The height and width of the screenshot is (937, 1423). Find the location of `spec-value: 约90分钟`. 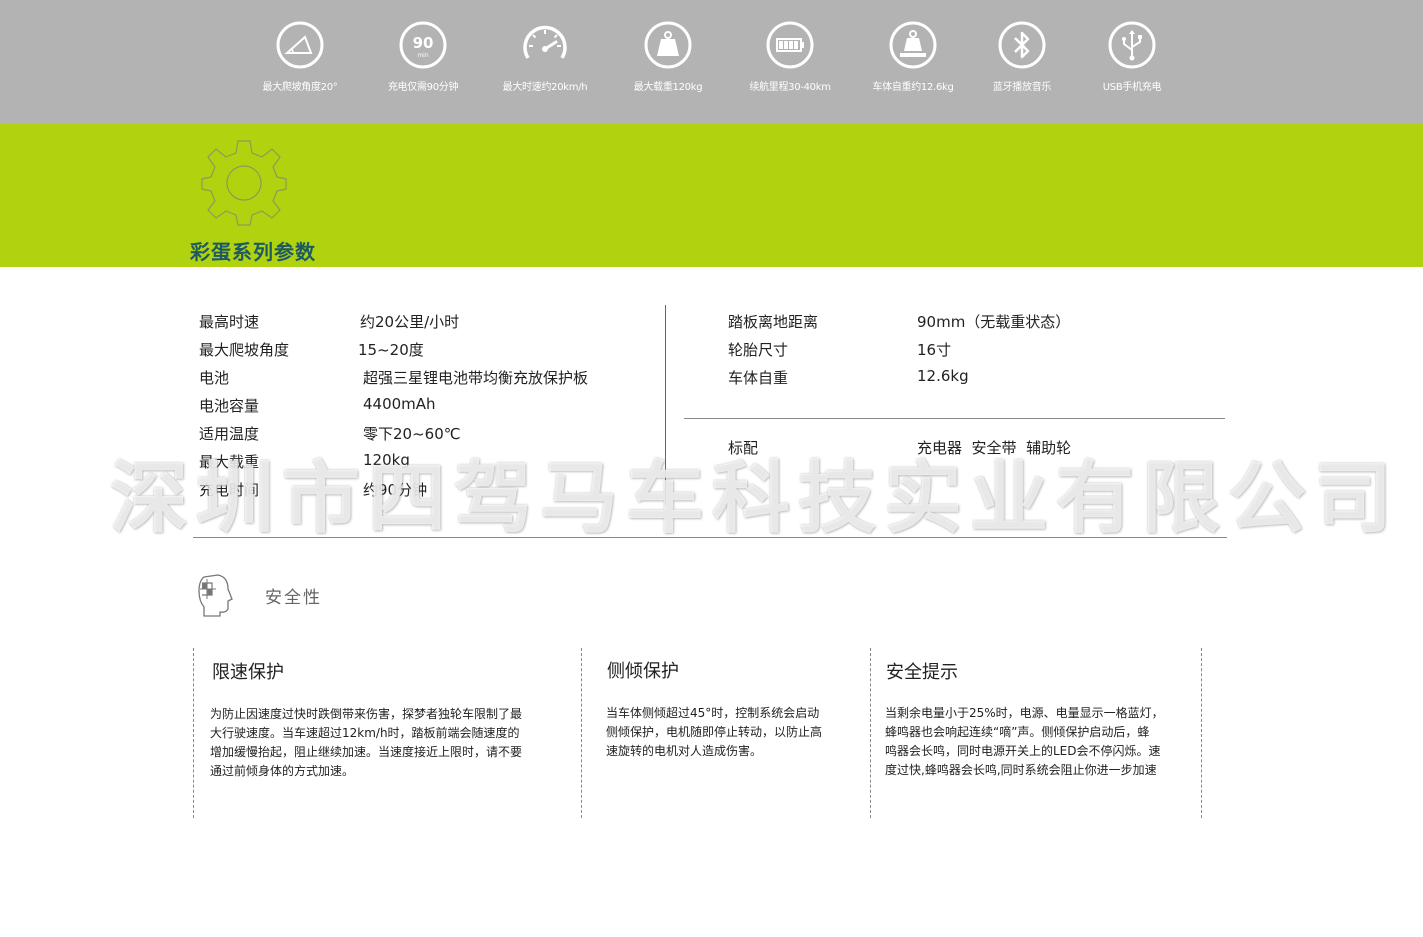

spec-value: 约90分钟 is located at coordinates (395, 490).